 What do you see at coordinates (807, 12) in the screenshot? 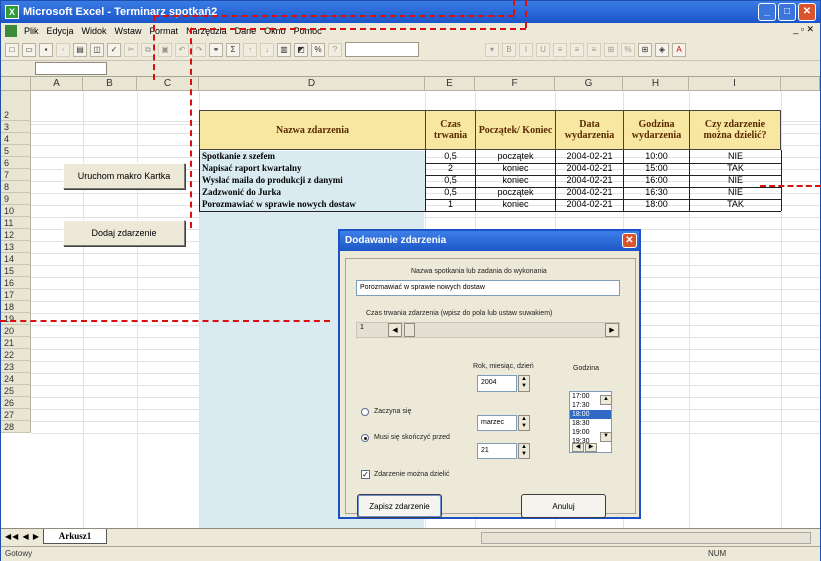
I see `close-icon: ✕` at bounding box center [807, 12].